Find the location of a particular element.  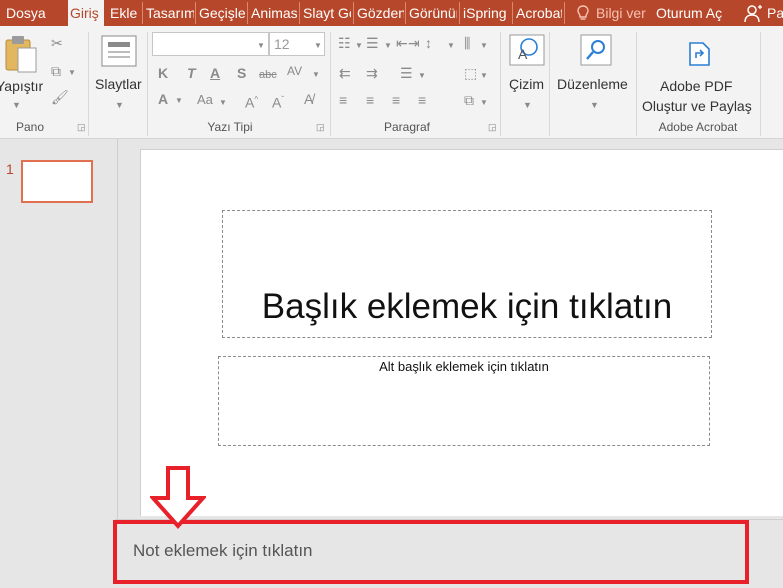

search-icon is located at coordinates (596, 50).